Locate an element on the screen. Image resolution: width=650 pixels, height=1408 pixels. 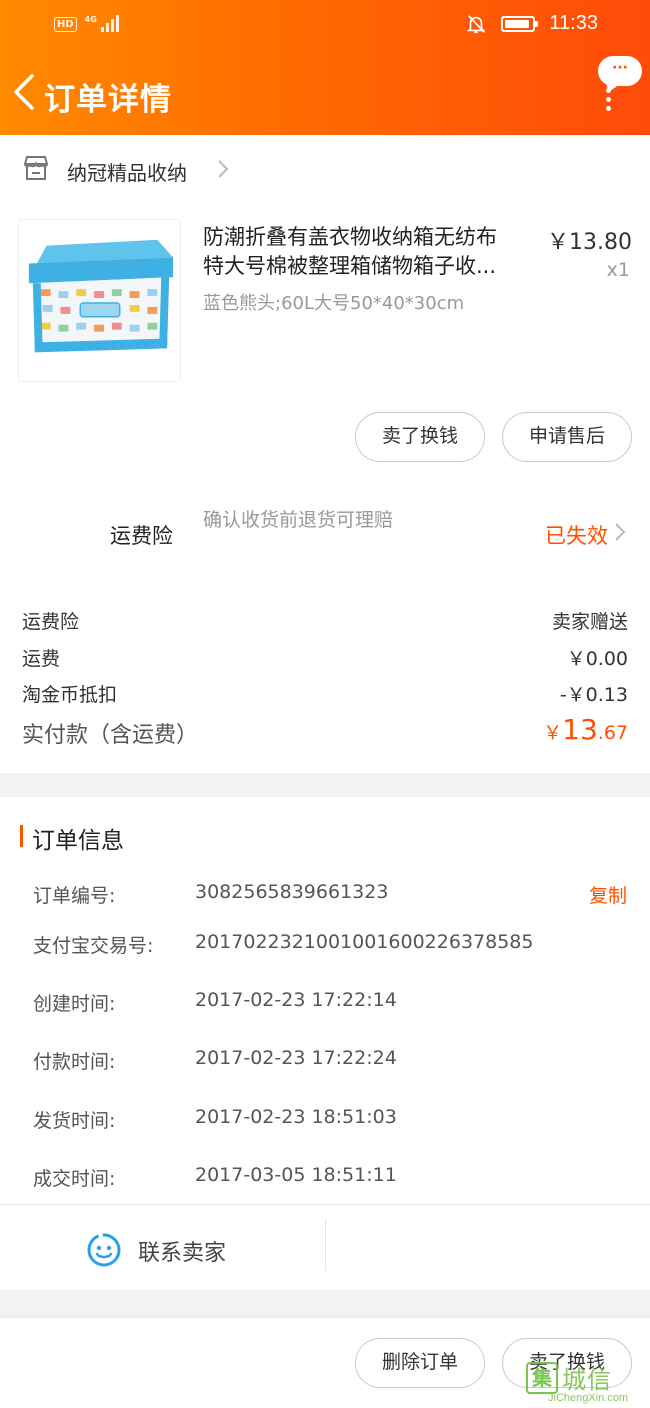
info-value: 2017-03-05 18:51:11 is located at coordinates (296, 1175).